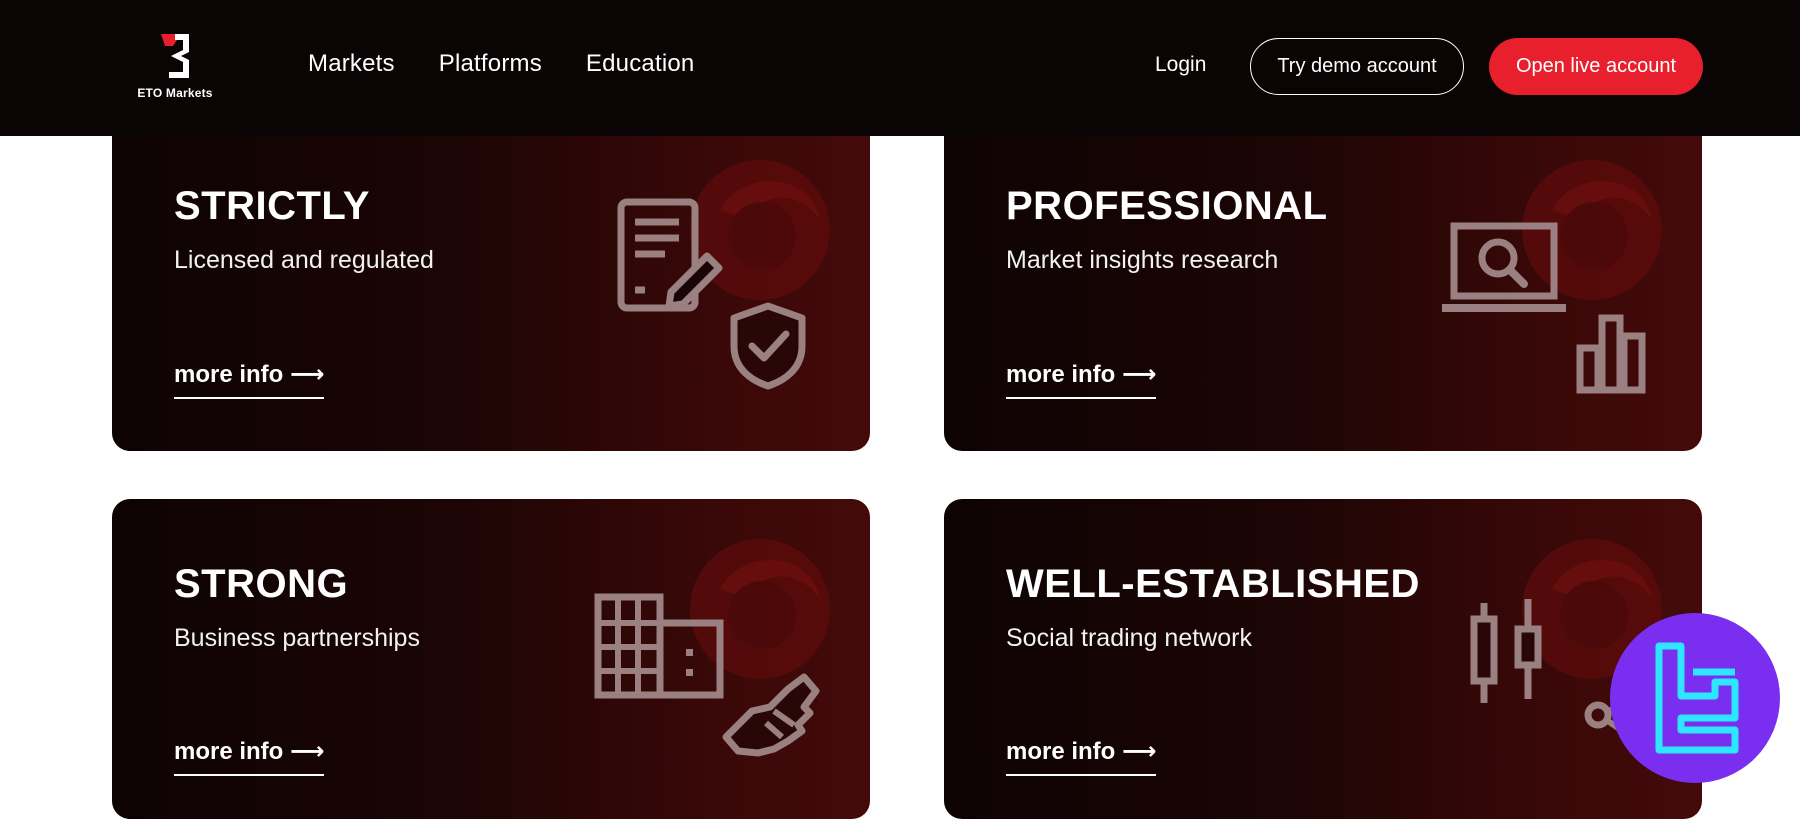 The width and height of the screenshot is (1800, 819). What do you see at coordinates (1596, 66) in the screenshot?
I see `open-live-account-button: Open live account` at bounding box center [1596, 66].